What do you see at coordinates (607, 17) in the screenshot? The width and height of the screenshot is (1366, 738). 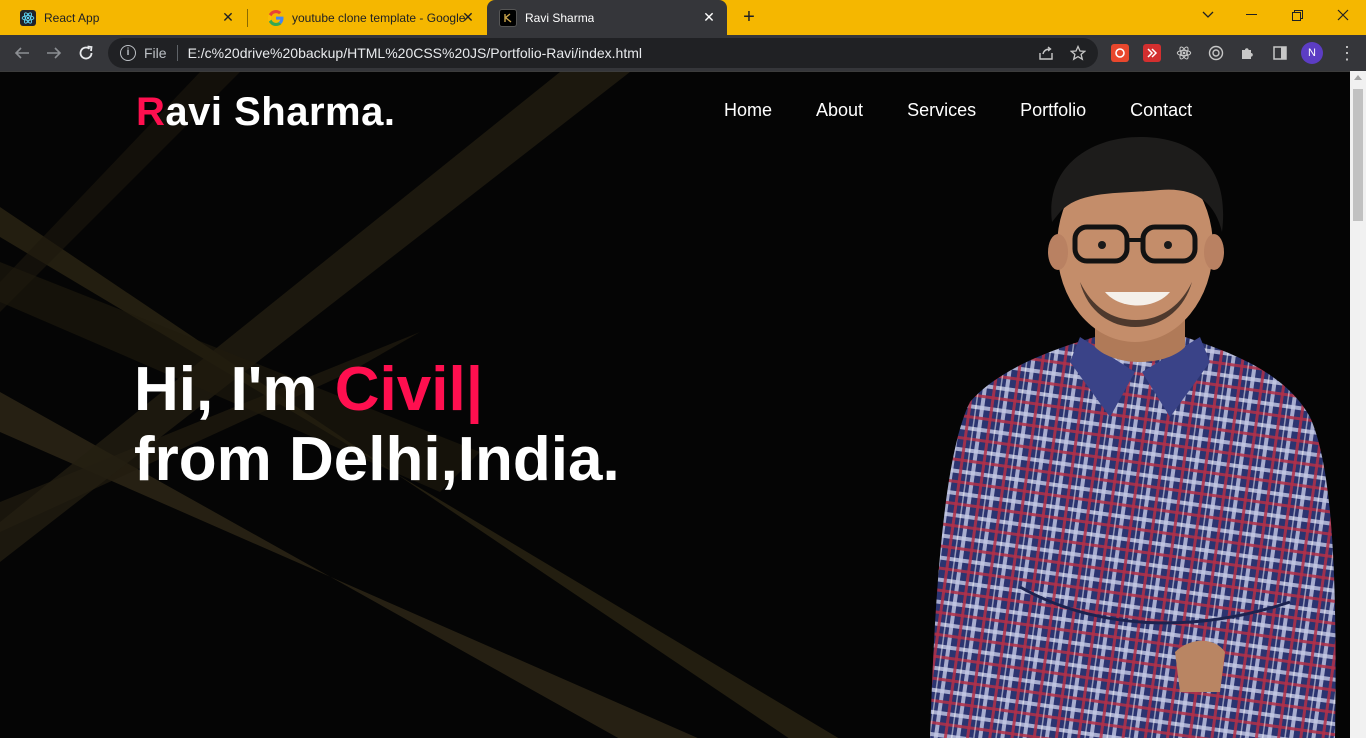 I see `browser-tab-ravi-sharma: Ravi Sharma ✕` at bounding box center [607, 17].